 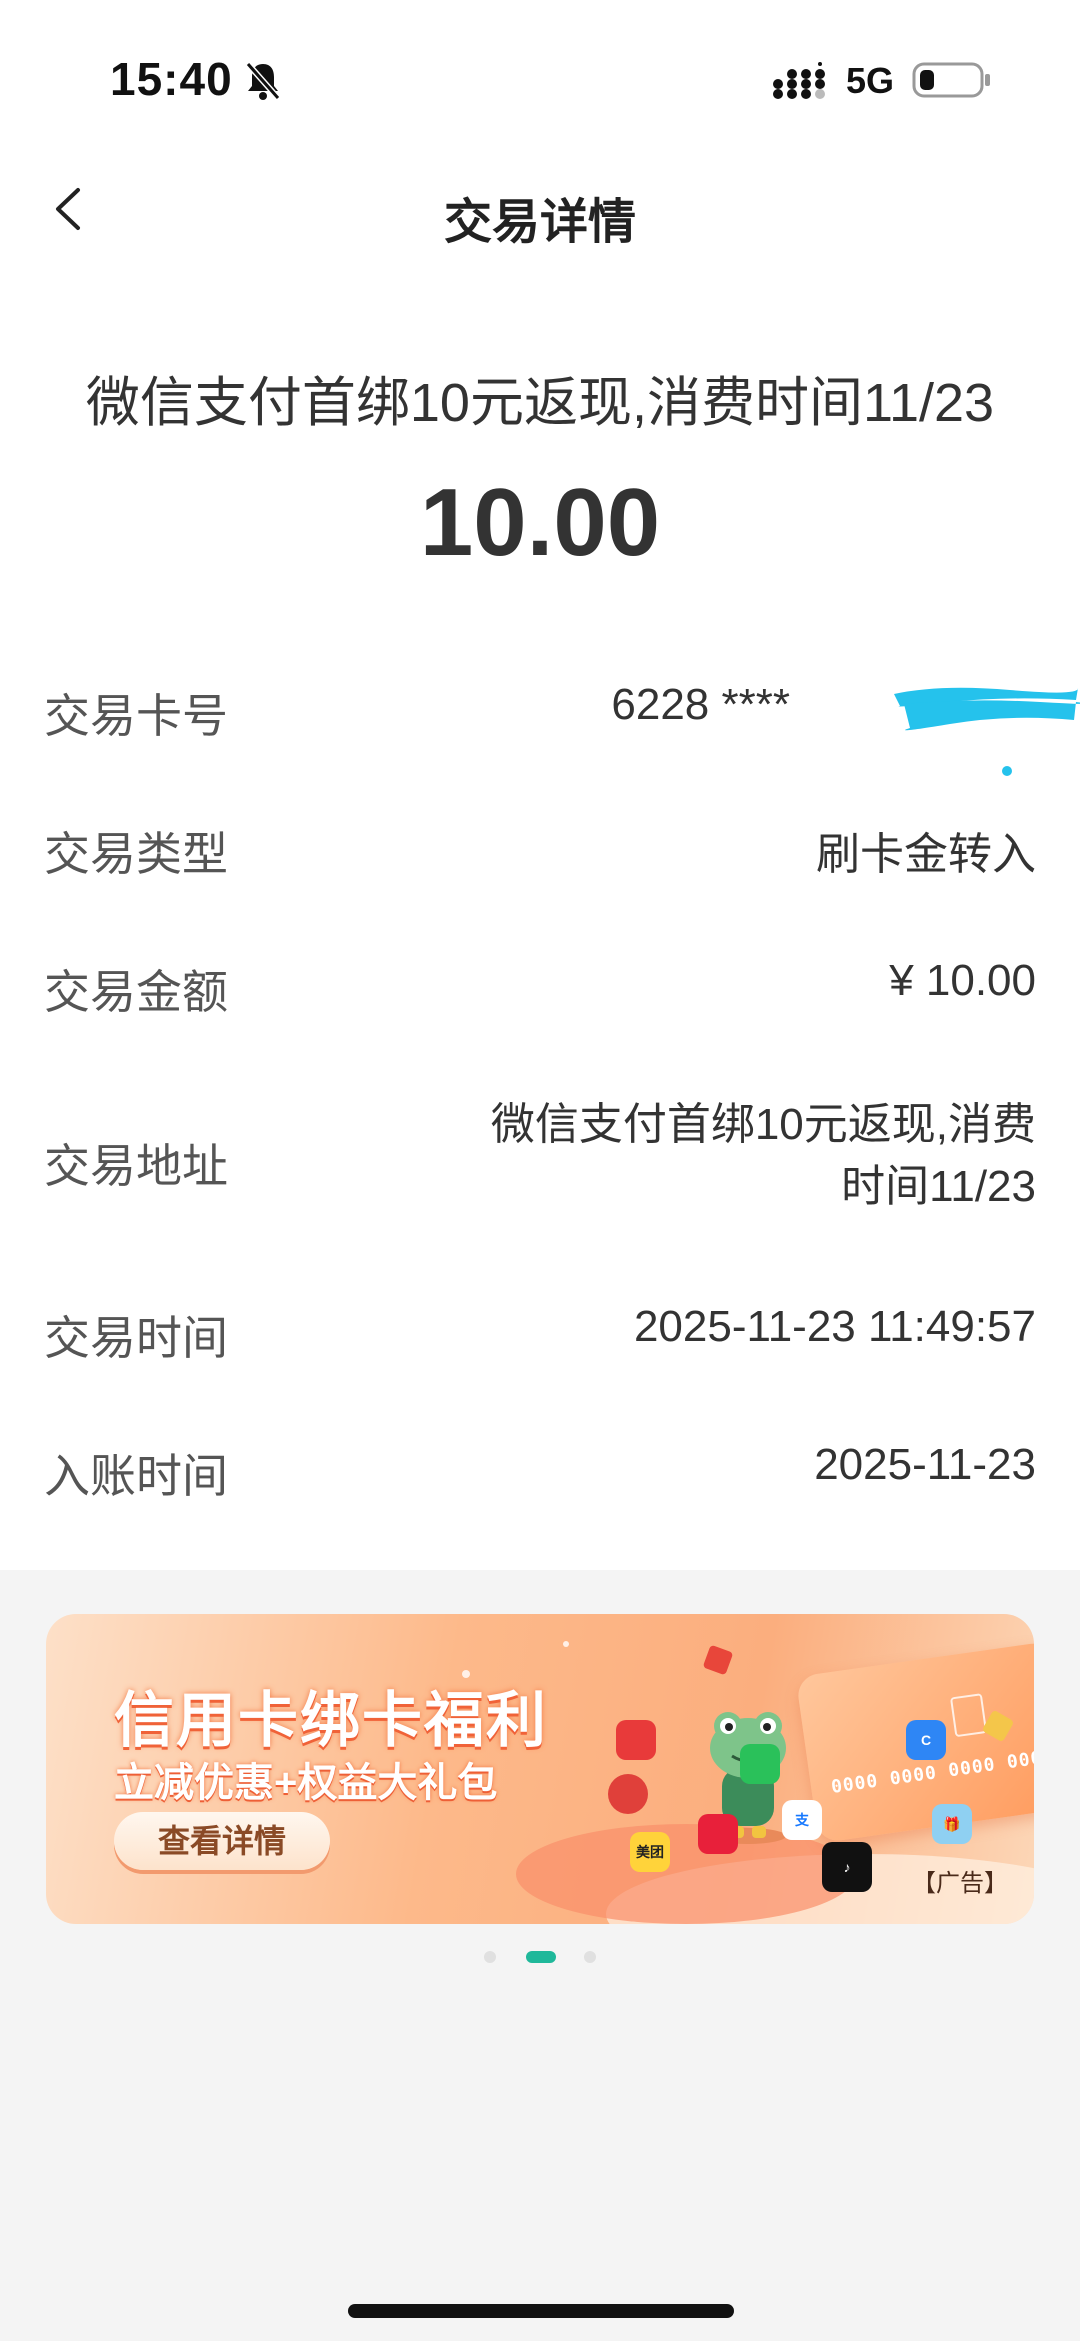 I want to click on app-icon-redbook, so click(x=718, y=1834).